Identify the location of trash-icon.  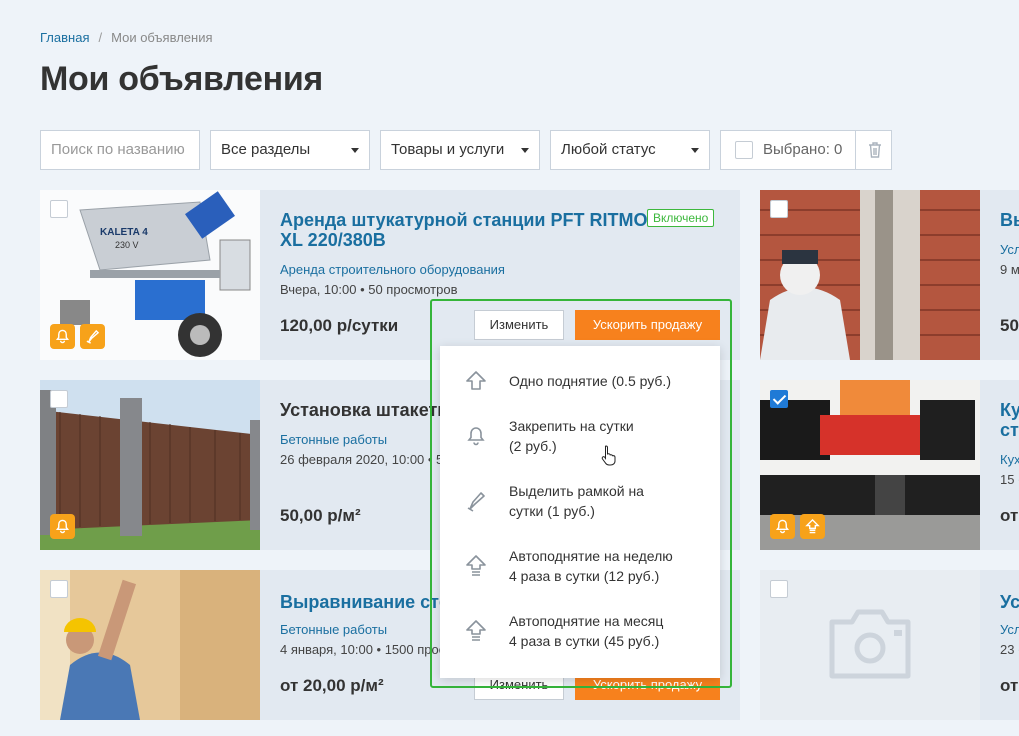
(875, 150).